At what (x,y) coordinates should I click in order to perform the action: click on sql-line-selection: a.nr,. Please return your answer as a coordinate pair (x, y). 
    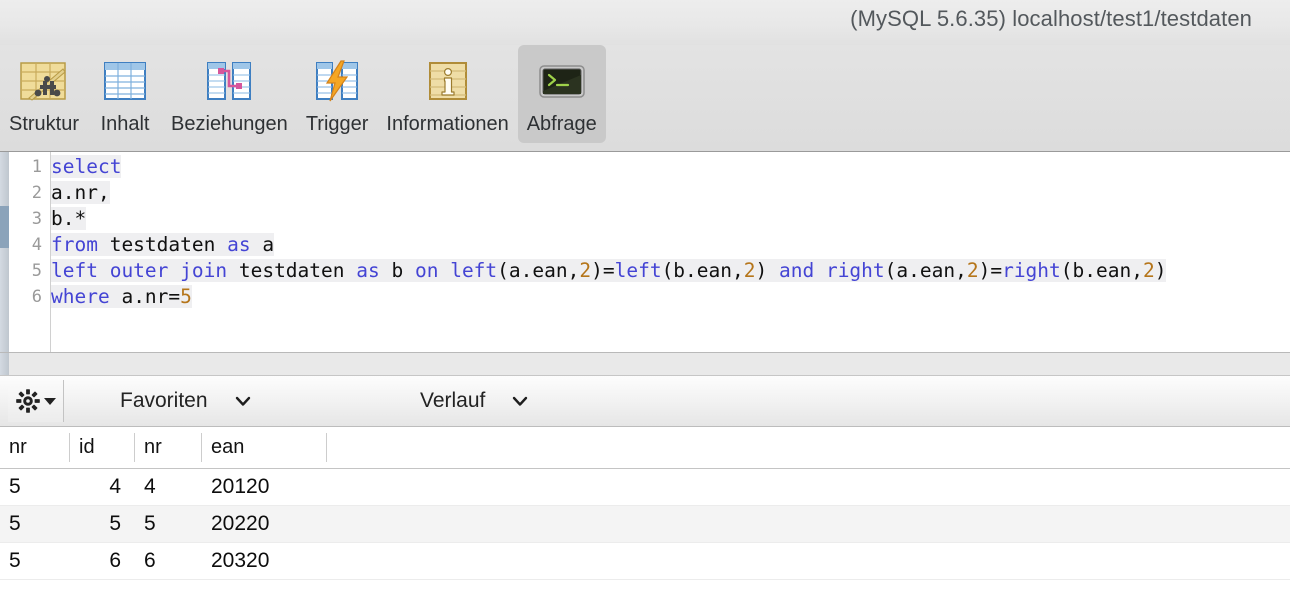
    Looking at the image, I should click on (80, 192).